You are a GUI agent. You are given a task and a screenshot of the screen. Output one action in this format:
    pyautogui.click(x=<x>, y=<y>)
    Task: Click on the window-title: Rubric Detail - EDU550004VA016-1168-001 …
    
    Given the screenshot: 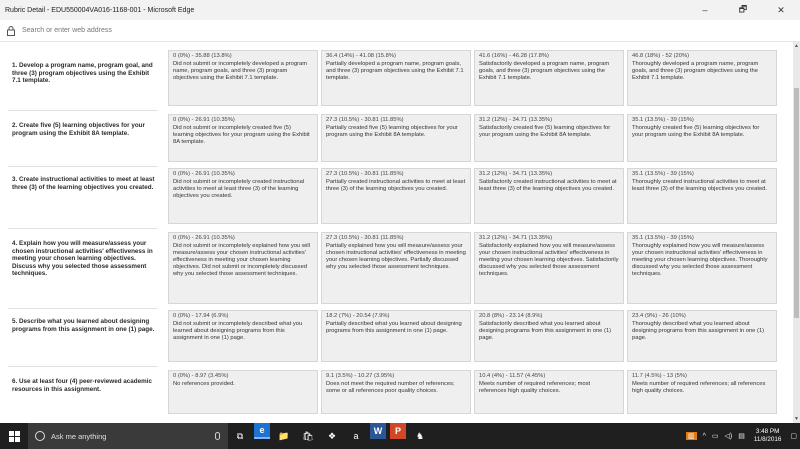 What is the action you would take?
    pyautogui.click(x=100, y=10)
    